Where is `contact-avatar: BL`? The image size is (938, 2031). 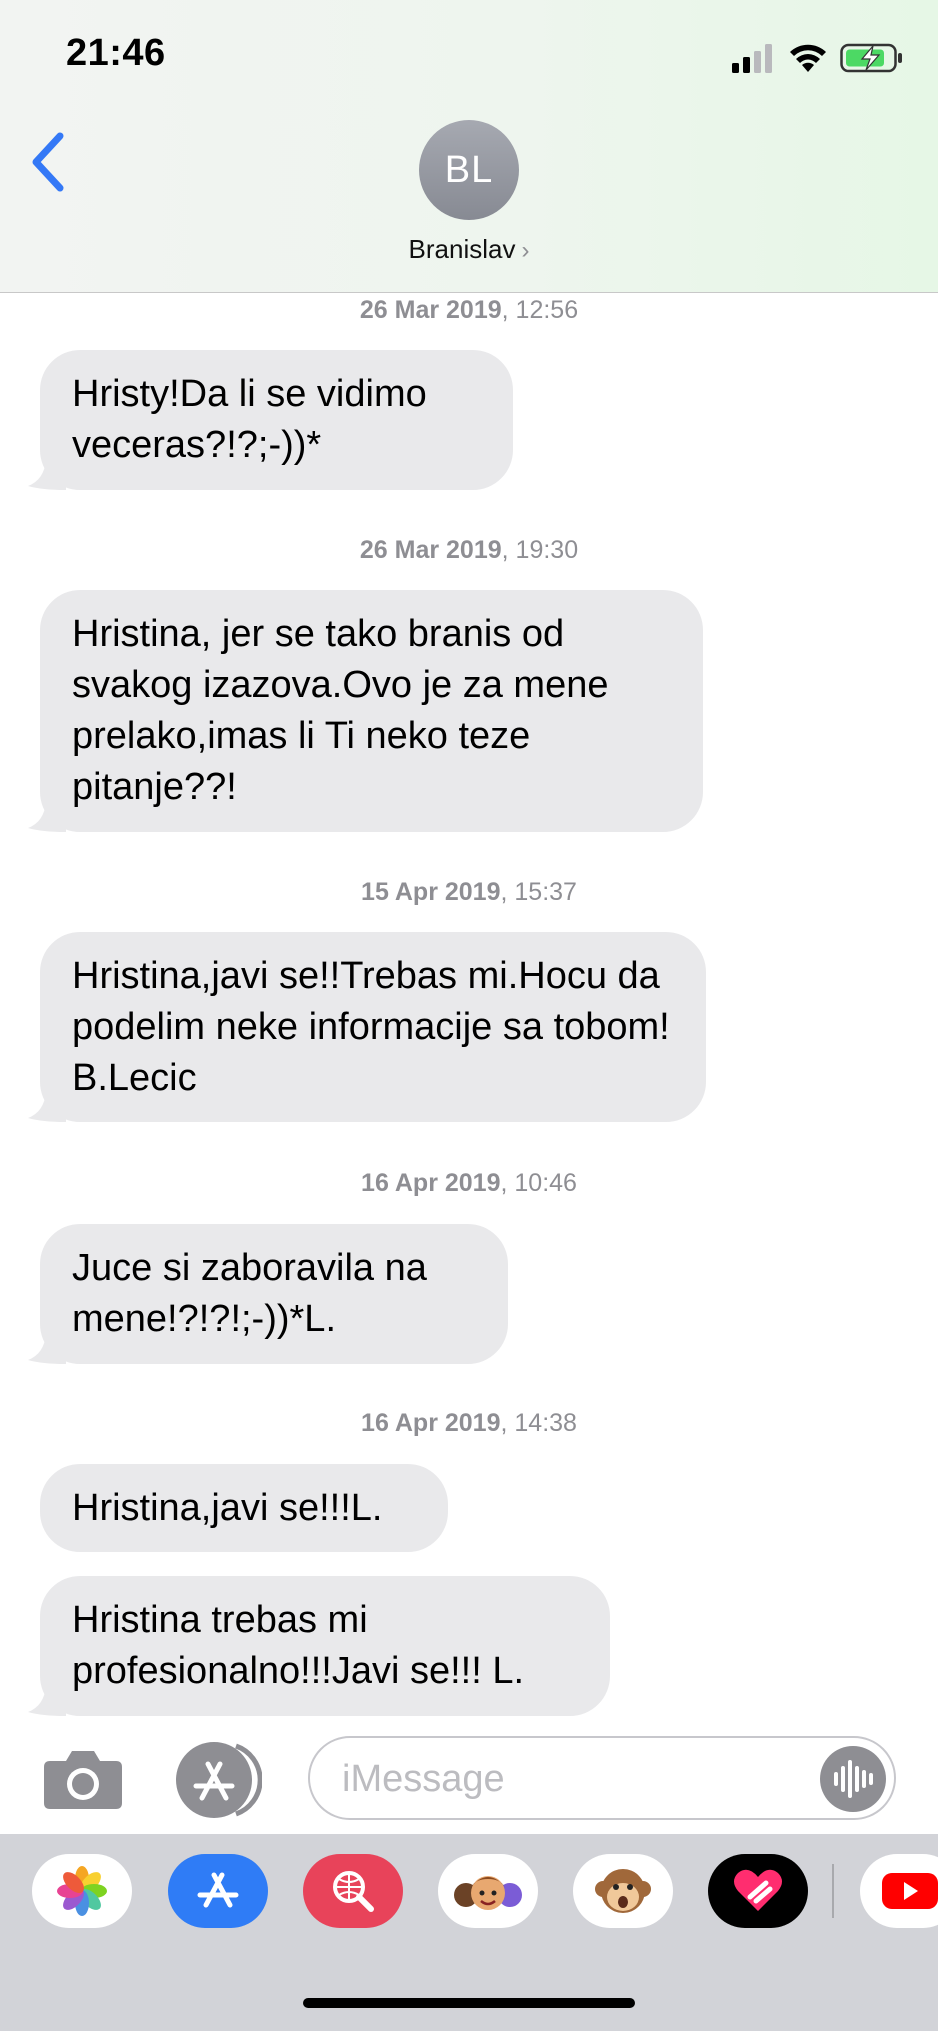 contact-avatar: BL is located at coordinates (469, 170).